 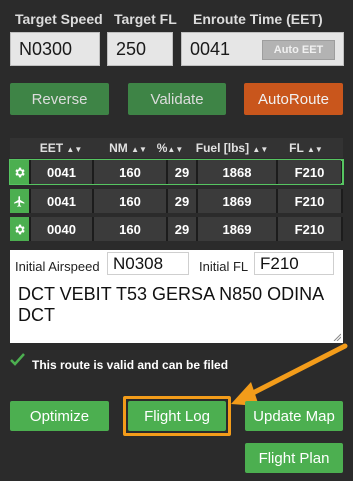 I want to click on results-table-header: EET ▲▼ NM ▲▼ %▲▼ Fuel [lbs] ▲▼ FL ▲▼, so click(x=176, y=148).